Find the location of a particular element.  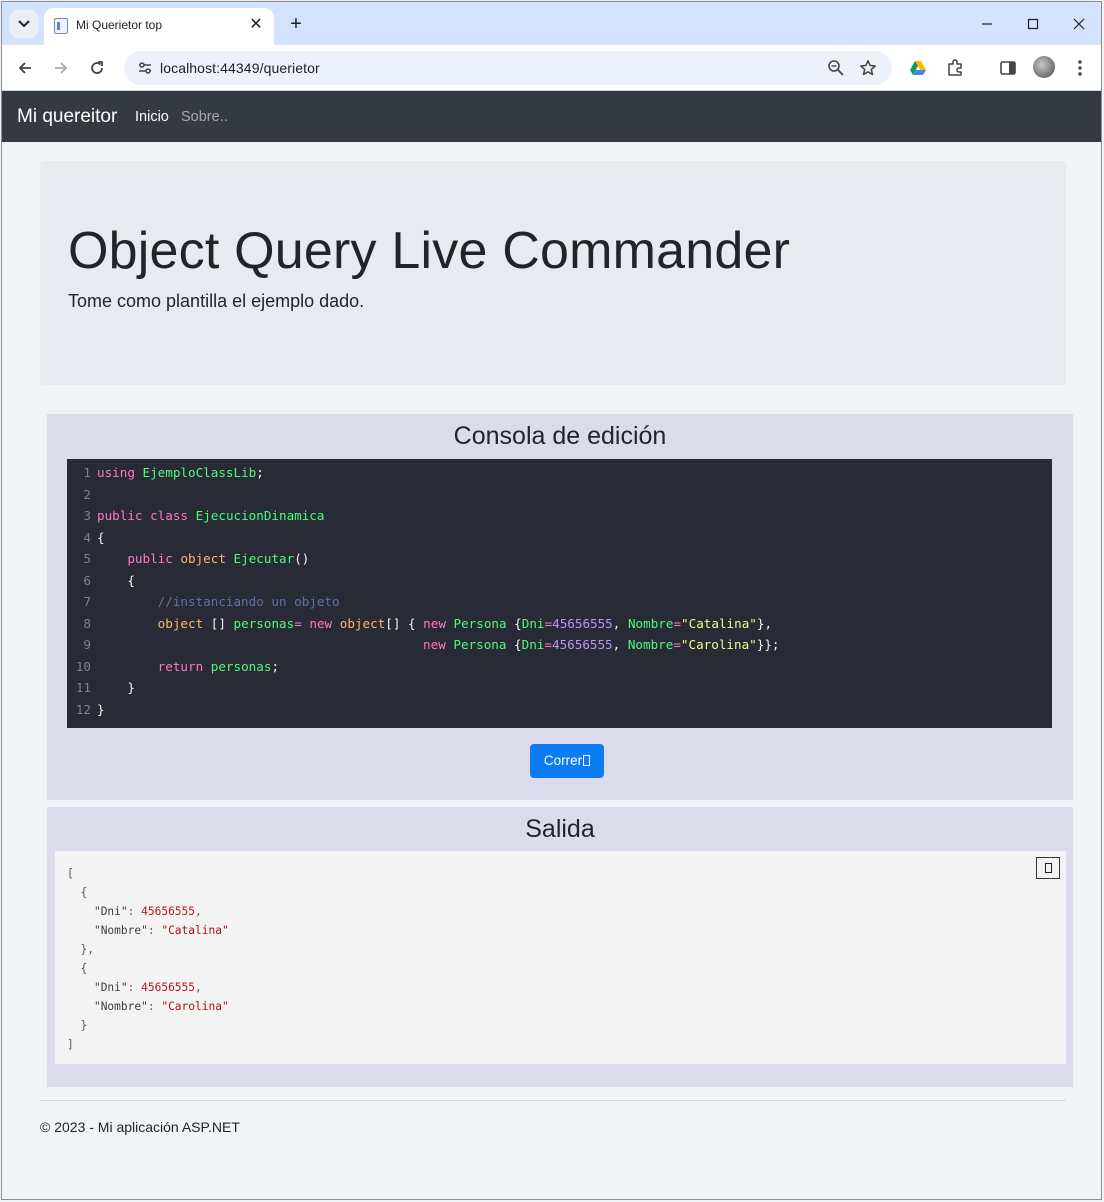

code-line: 4{ is located at coordinates (85, 538).